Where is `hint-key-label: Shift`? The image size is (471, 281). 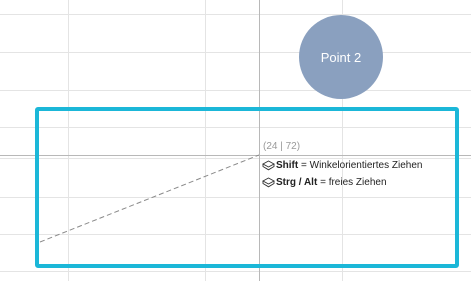 hint-key-label: Shift is located at coordinates (287, 165).